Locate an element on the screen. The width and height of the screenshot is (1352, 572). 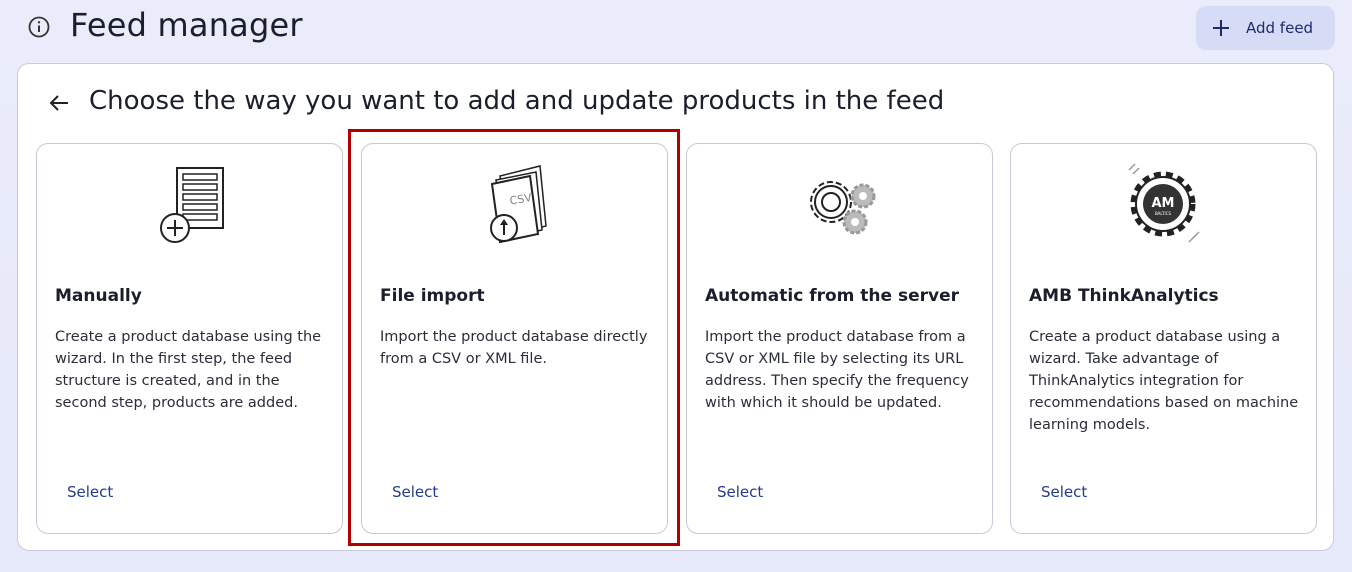
card-title: AMB ThinkAnalytics is located at coordinates (1124, 296).